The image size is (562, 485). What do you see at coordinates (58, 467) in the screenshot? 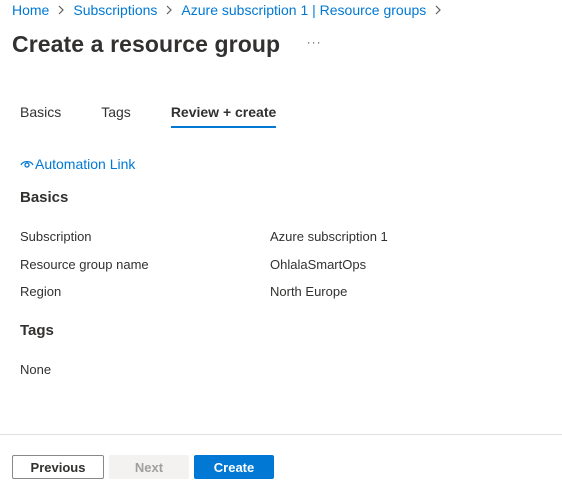
I see `previous-button: Previous` at bounding box center [58, 467].